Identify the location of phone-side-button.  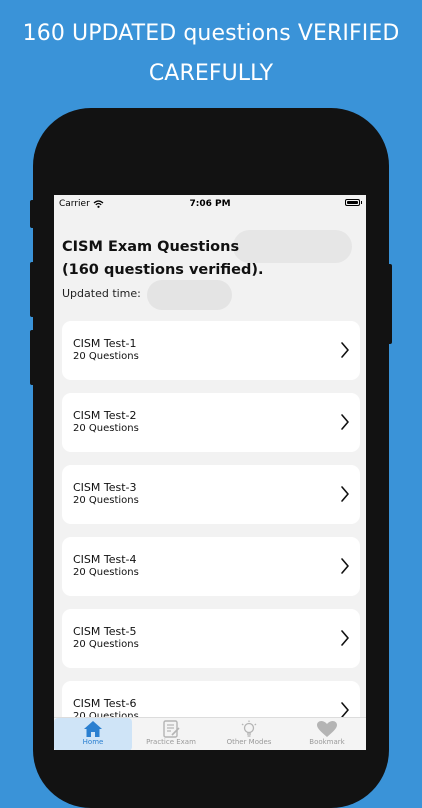
(32, 214).